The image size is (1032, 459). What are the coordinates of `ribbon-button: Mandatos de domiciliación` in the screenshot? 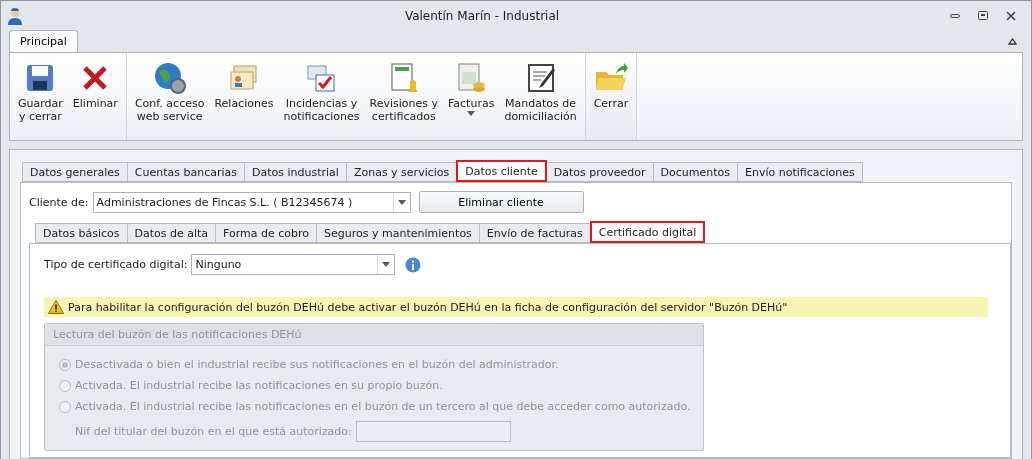 It's located at (540, 96).